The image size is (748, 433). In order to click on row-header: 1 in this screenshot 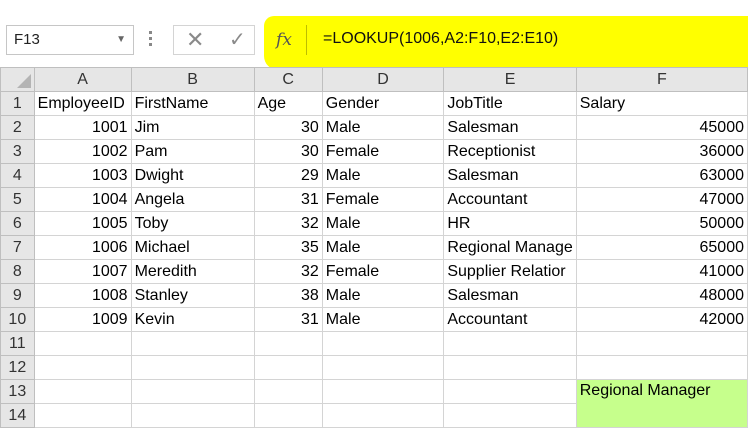, I will do `click(17, 103)`.